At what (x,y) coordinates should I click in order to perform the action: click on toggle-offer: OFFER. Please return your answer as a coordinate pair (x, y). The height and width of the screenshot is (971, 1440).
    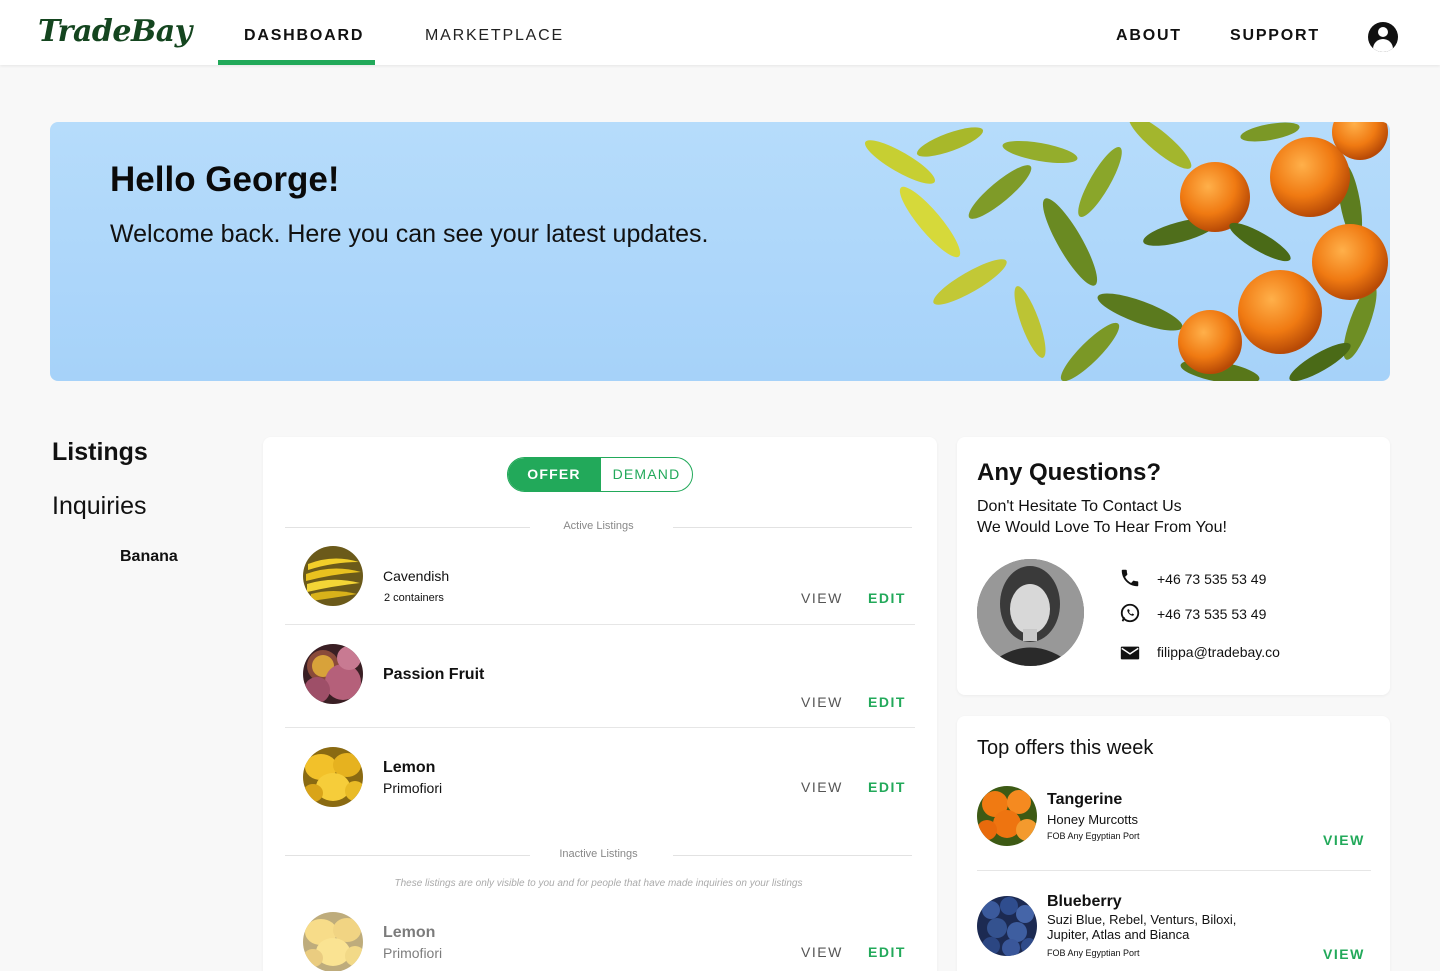
    Looking at the image, I should click on (554, 474).